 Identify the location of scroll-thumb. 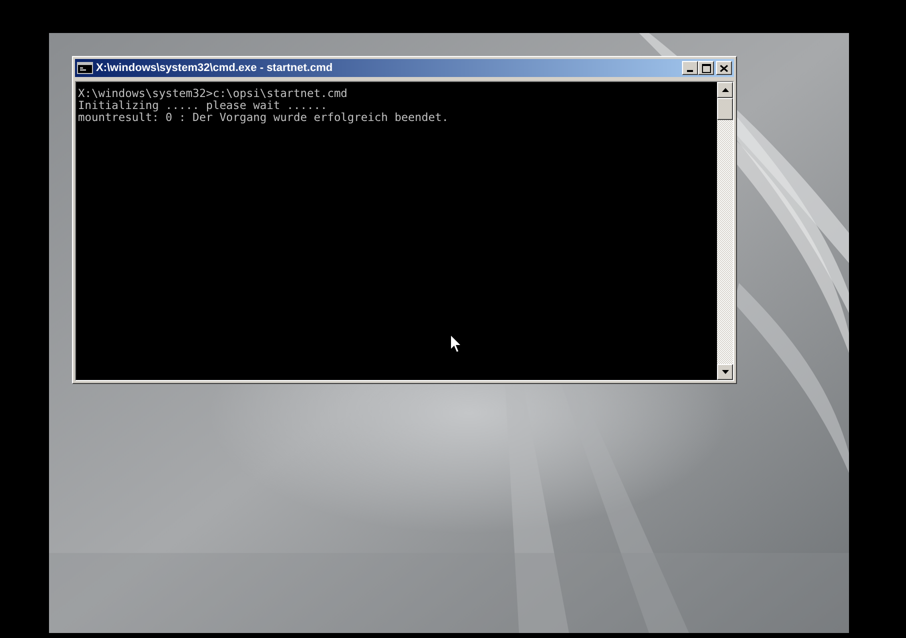
(725, 109).